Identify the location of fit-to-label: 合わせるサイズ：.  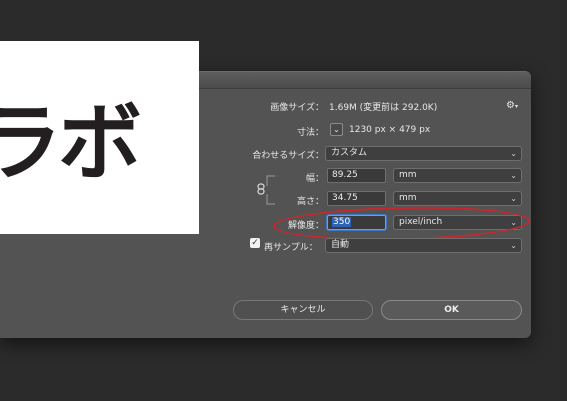
(288, 156).